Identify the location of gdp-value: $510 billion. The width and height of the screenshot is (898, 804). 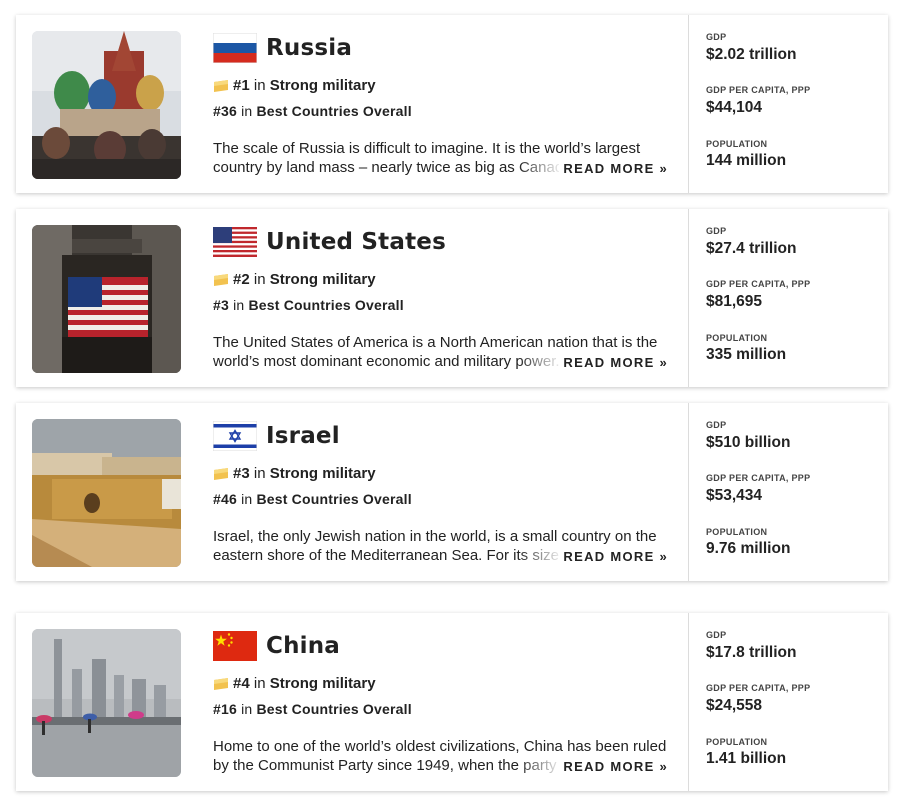
(748, 442).